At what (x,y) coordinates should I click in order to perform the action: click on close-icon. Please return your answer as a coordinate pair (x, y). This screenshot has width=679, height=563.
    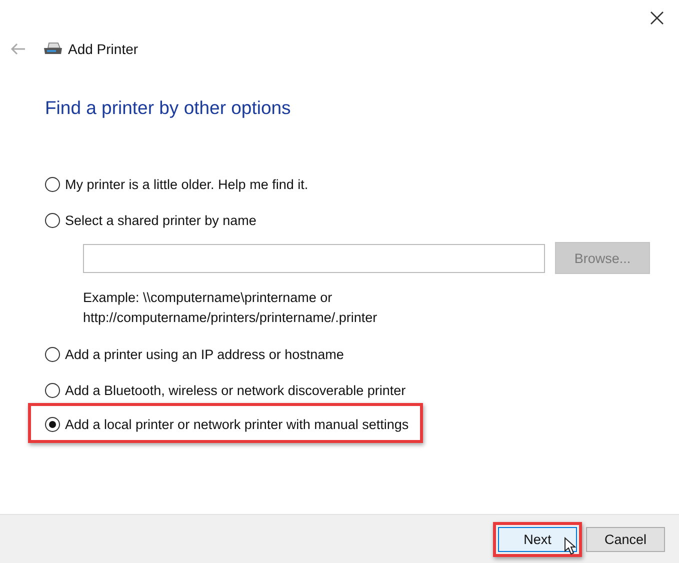
    Looking at the image, I should click on (657, 18).